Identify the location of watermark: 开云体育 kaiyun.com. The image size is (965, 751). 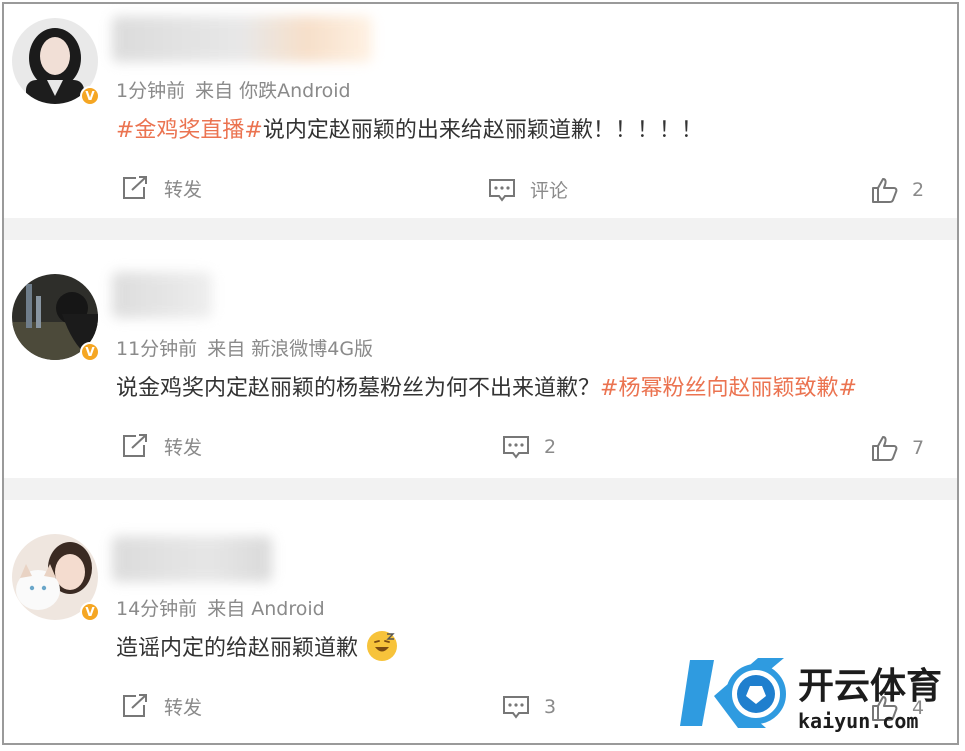
(817, 693).